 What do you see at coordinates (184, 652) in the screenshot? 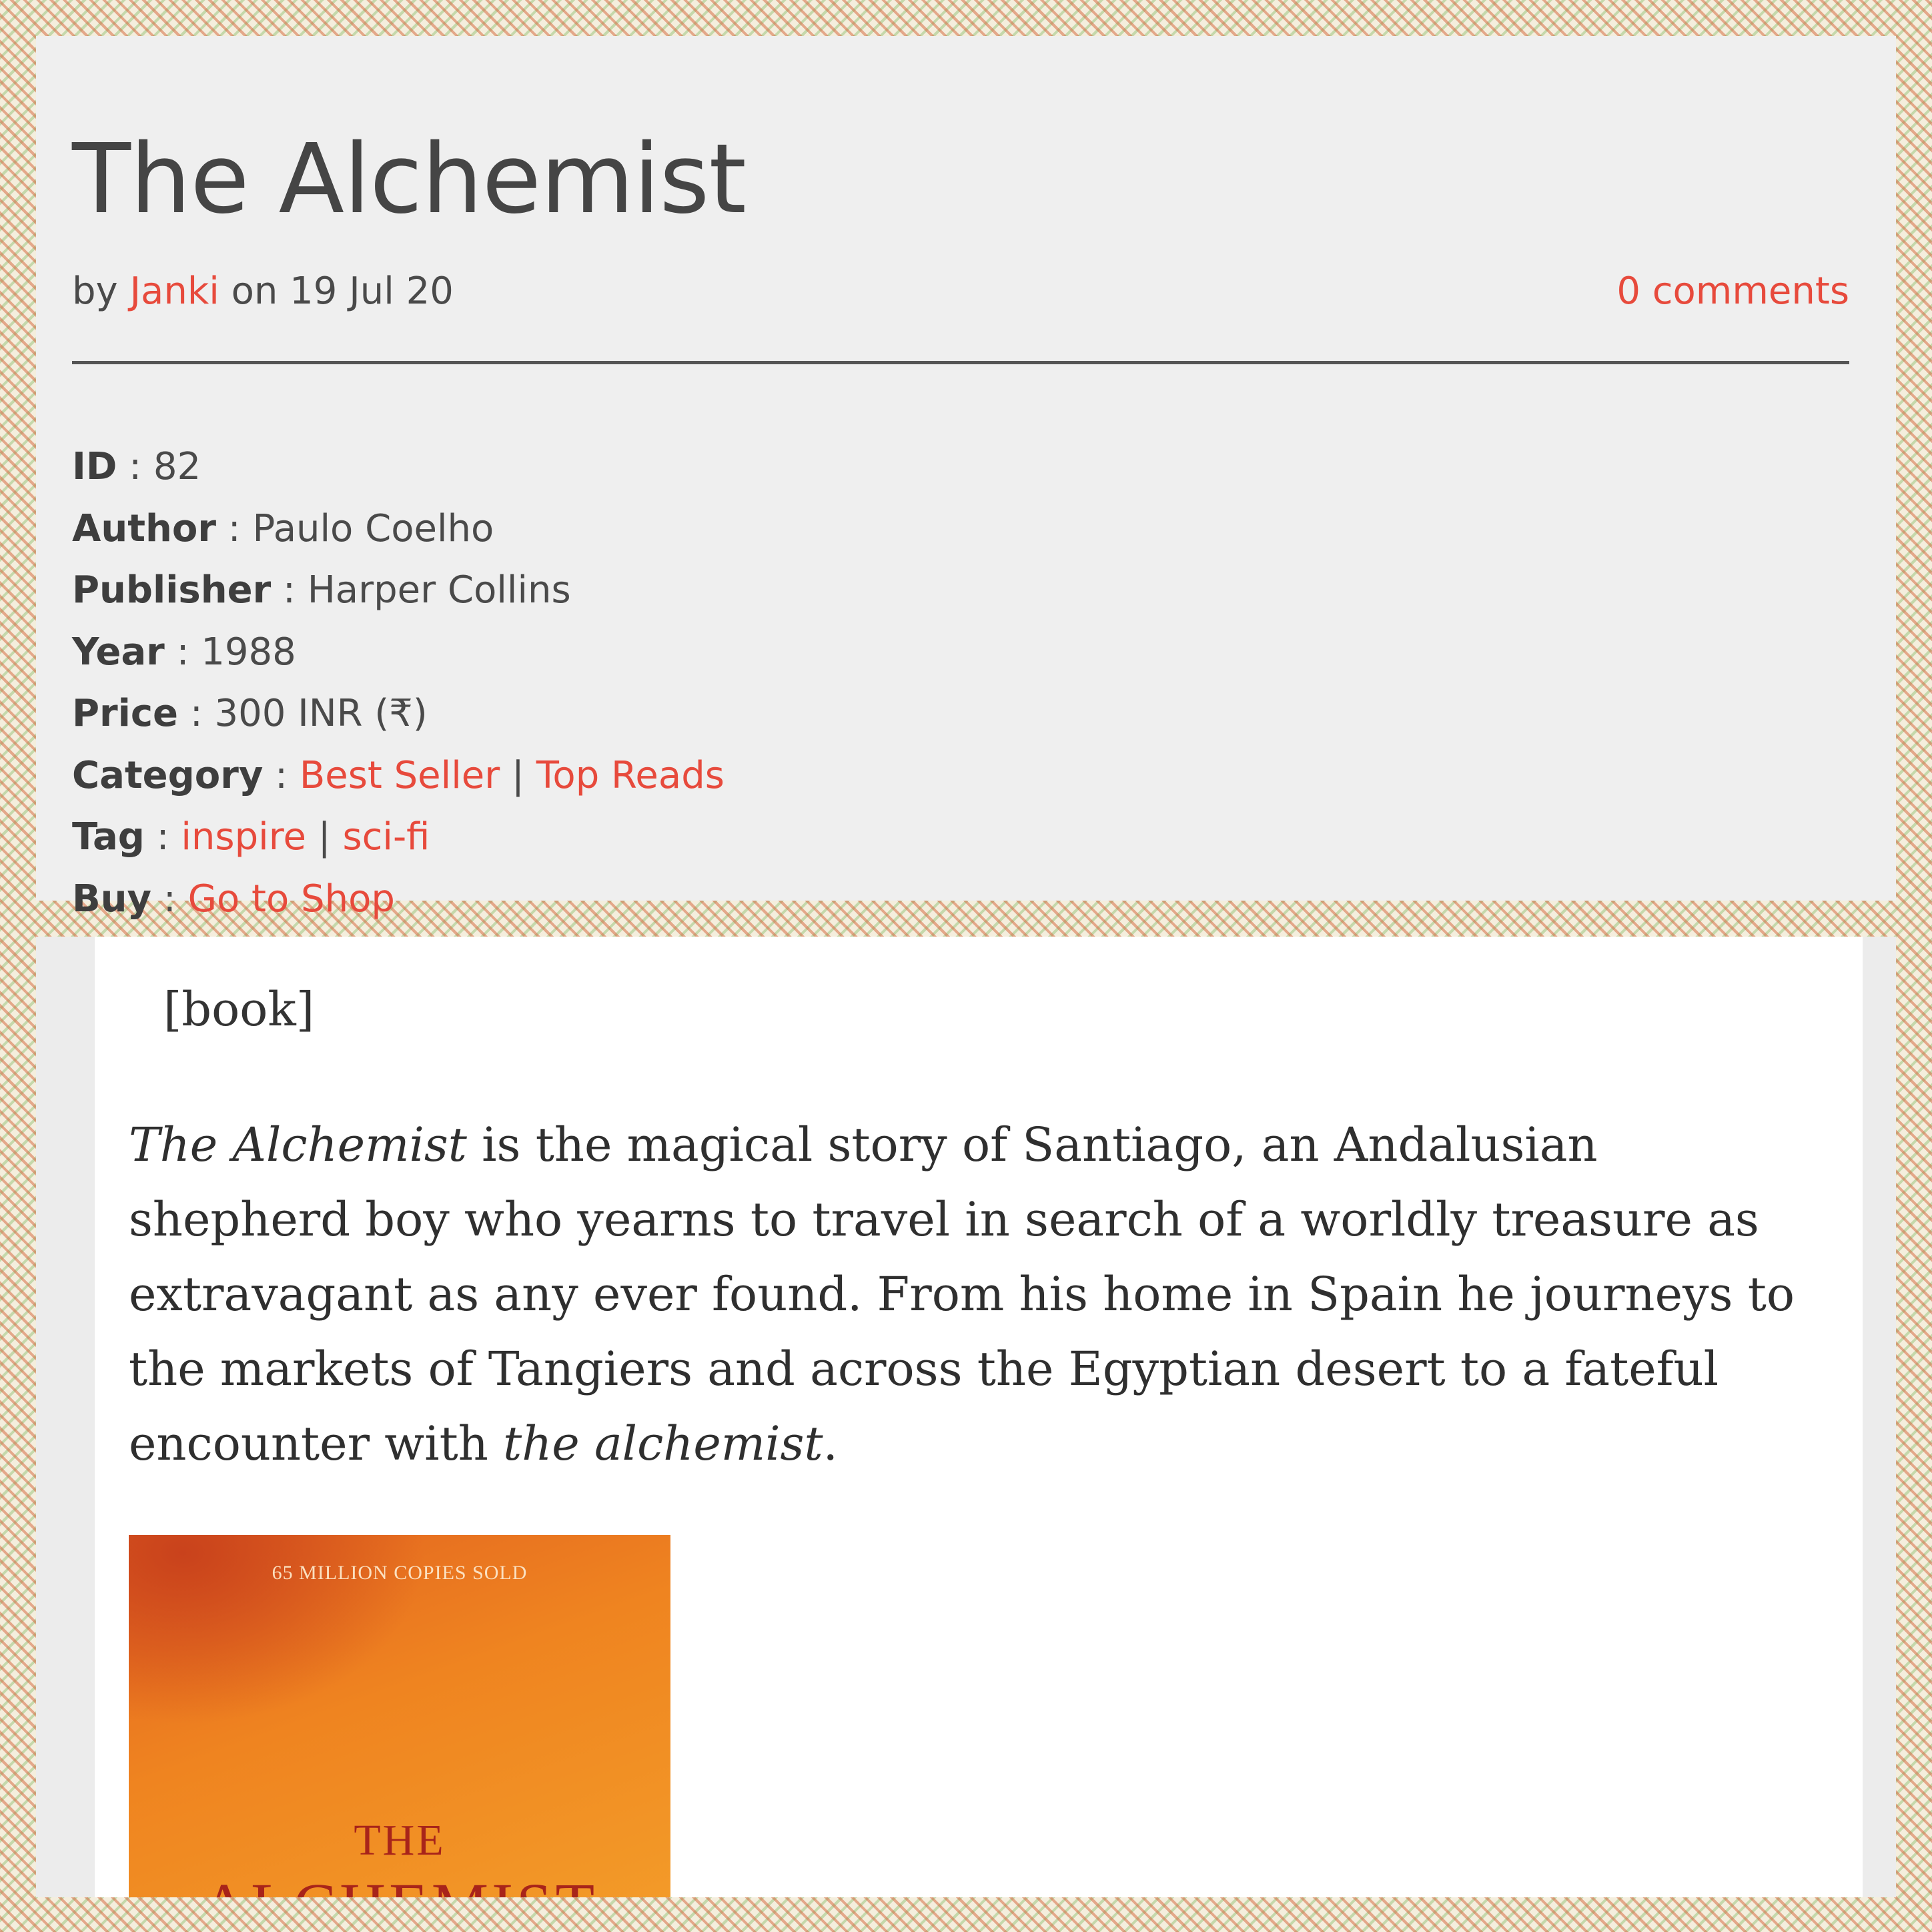
I see `info-row-year: Year : 1988` at bounding box center [184, 652].